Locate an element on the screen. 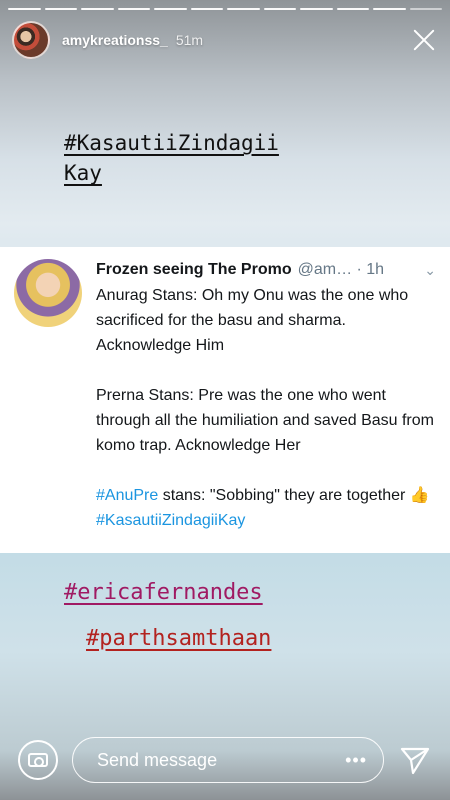  tweet-header: Frozen seeing The Promo @am… · 1h ⌄ is located at coordinates (266, 270).